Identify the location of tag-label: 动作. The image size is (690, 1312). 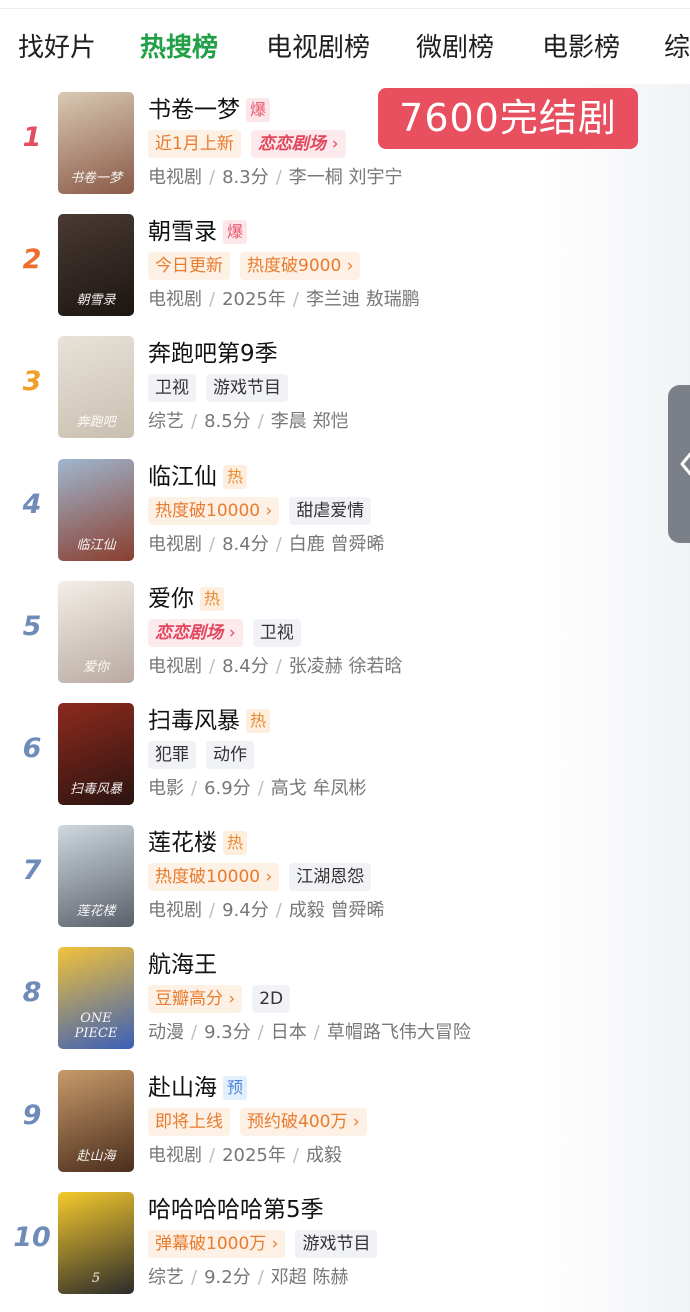
(230, 755).